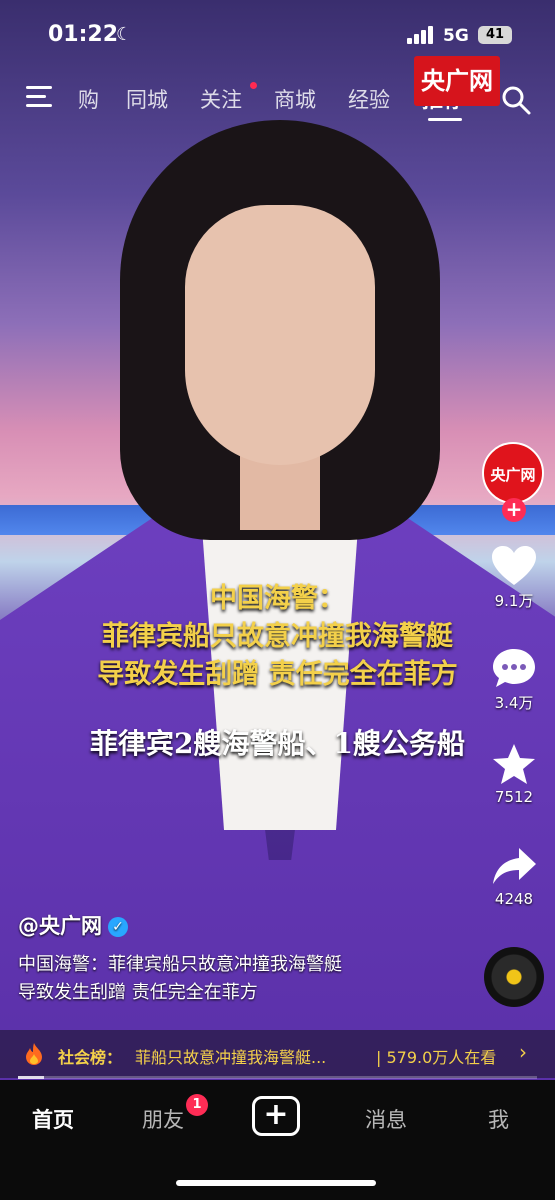  I want to click on battery-indicator: 41, so click(495, 35).